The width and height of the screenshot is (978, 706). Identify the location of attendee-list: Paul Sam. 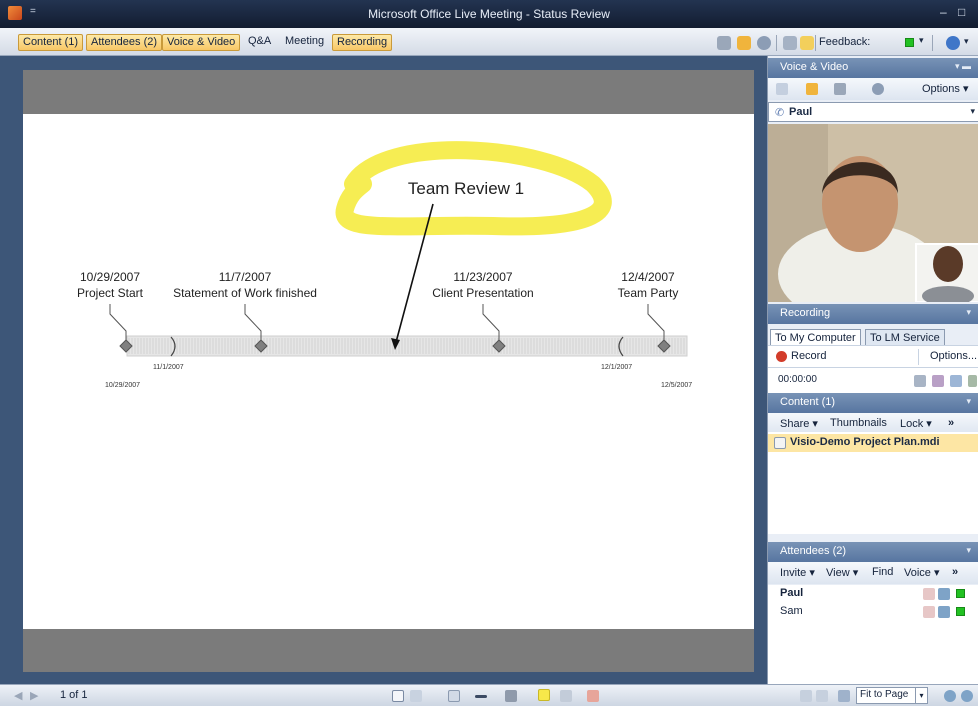
(873, 634).